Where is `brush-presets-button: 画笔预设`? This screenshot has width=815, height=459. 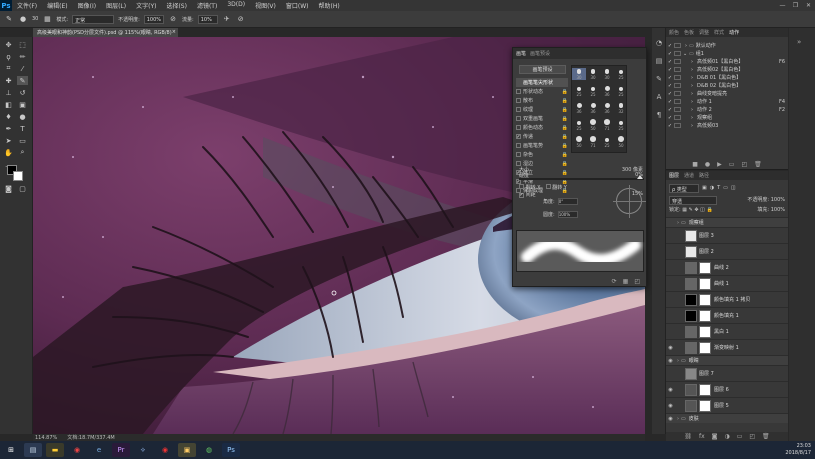 brush-presets-button: 画笔预设 is located at coordinates (542, 69).